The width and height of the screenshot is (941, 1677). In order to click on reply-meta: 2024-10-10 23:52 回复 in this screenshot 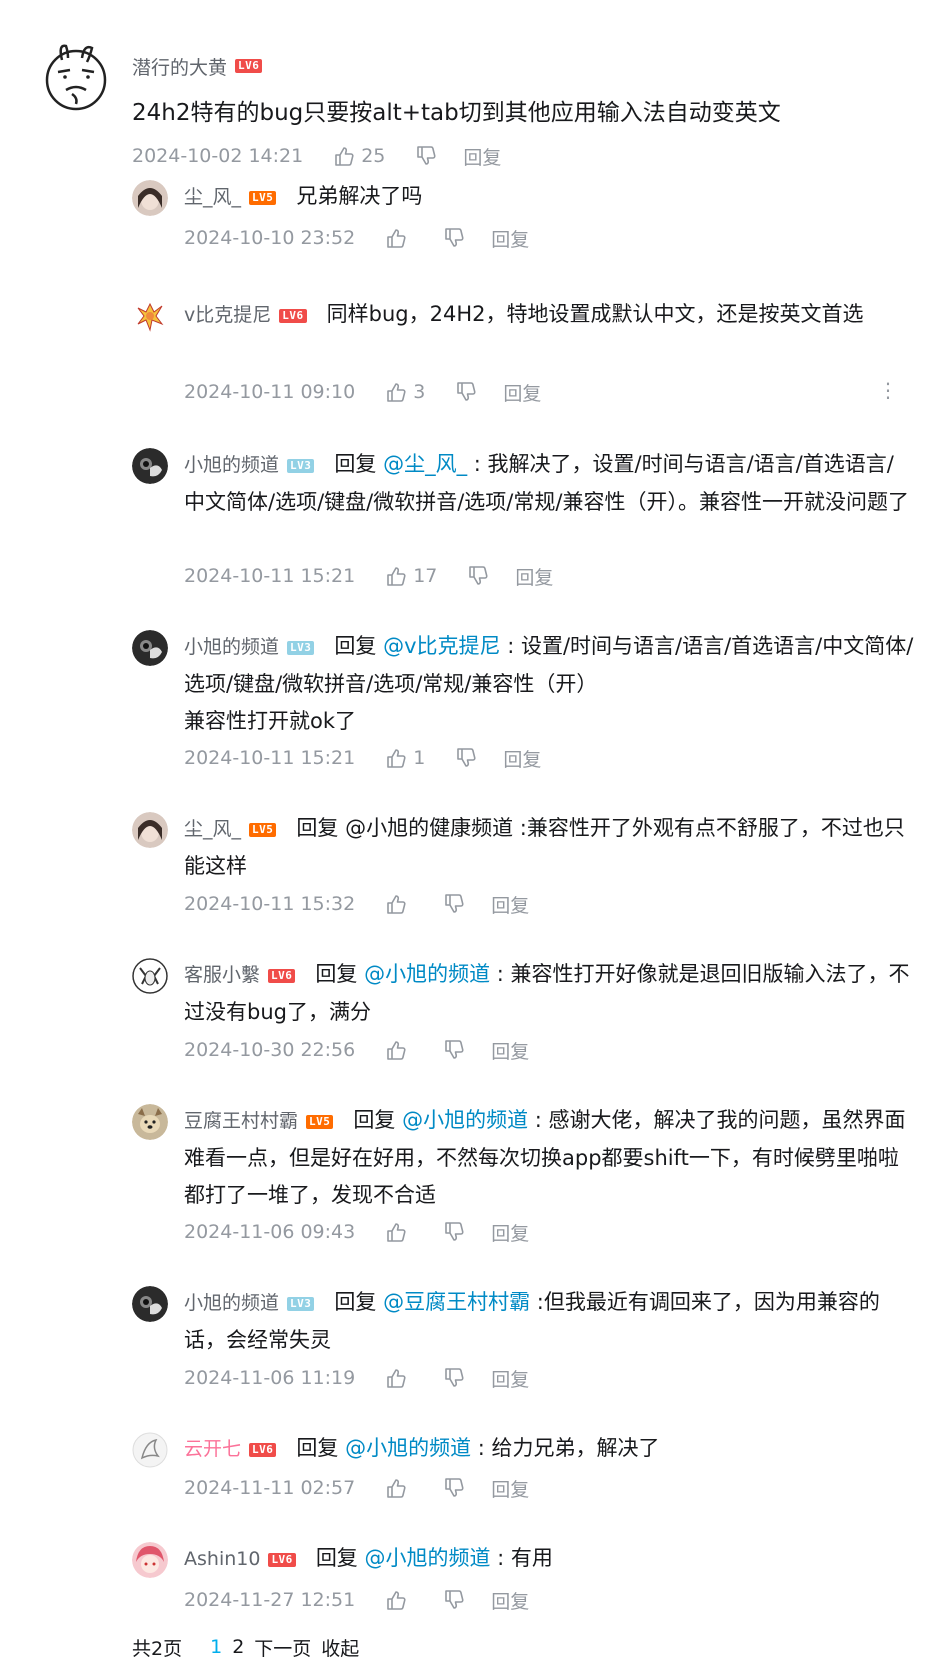, I will do `click(356, 238)`.